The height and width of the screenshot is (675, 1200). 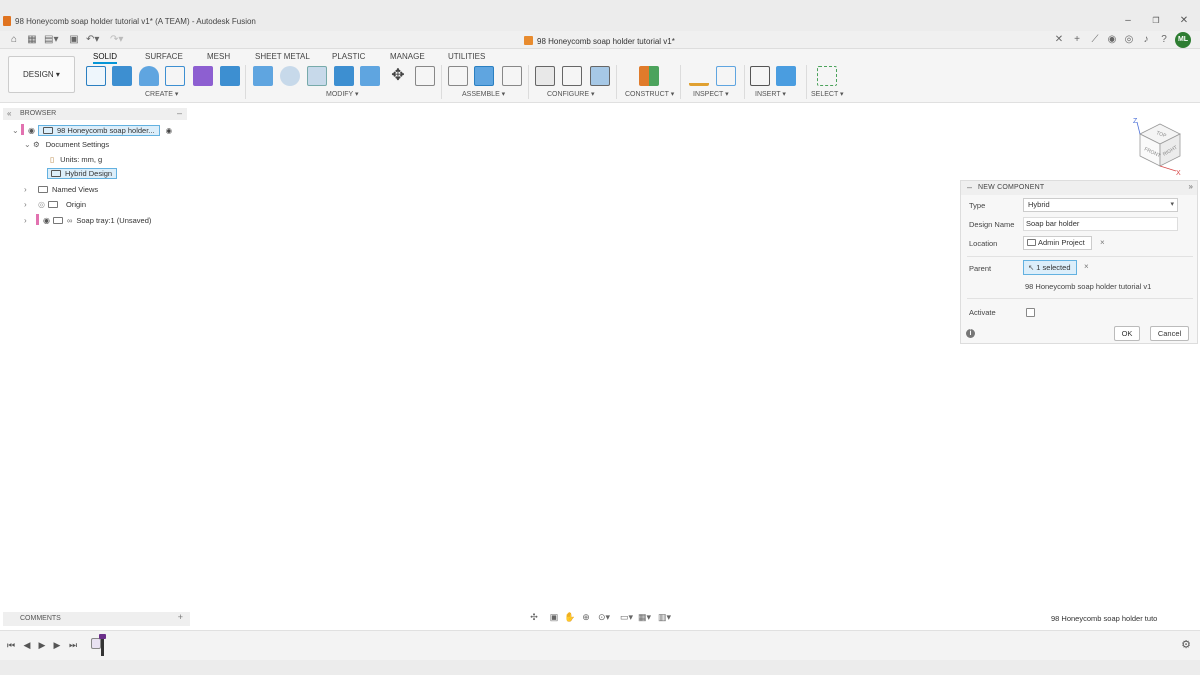 I want to click on tree-hybrid-design: Hybrid Design, so click(x=82, y=174).